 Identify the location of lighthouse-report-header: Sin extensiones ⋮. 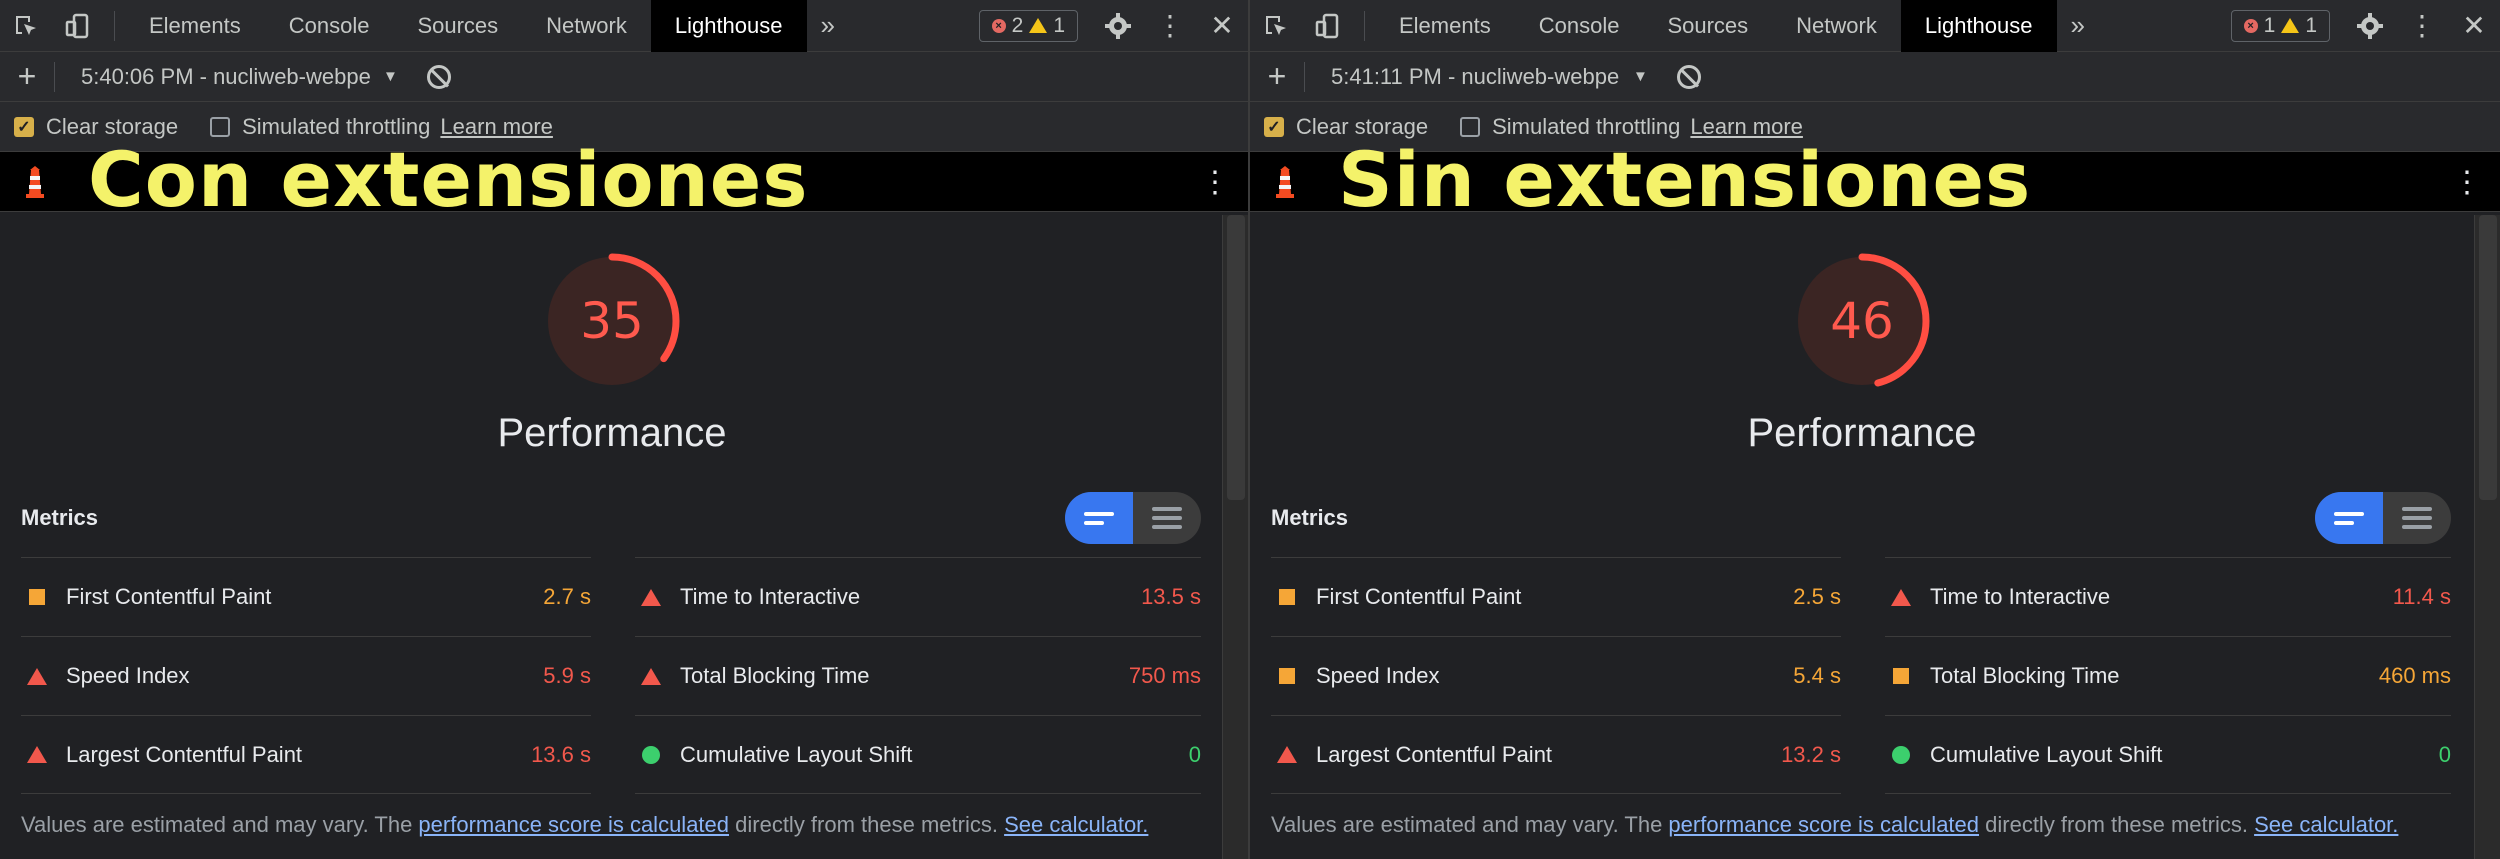
(1875, 179).